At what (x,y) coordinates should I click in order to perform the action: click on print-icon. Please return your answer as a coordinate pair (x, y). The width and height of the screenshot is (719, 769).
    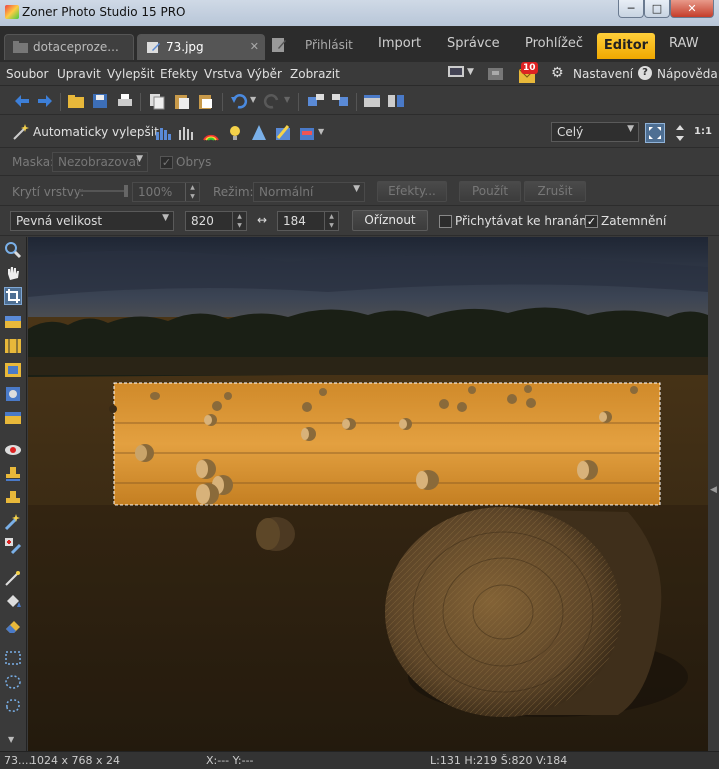
    Looking at the image, I should click on (125, 101).